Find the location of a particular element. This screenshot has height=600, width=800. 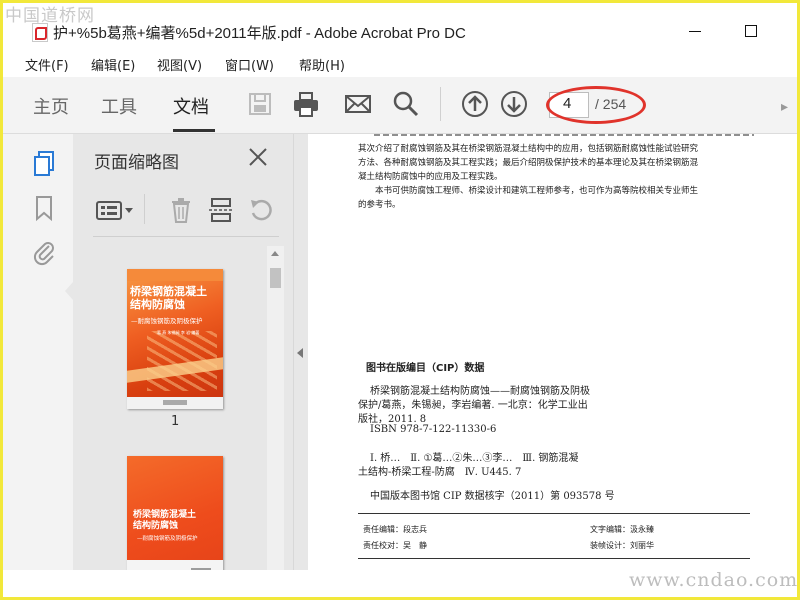

scroll-thumb is located at coordinates (275, 278).